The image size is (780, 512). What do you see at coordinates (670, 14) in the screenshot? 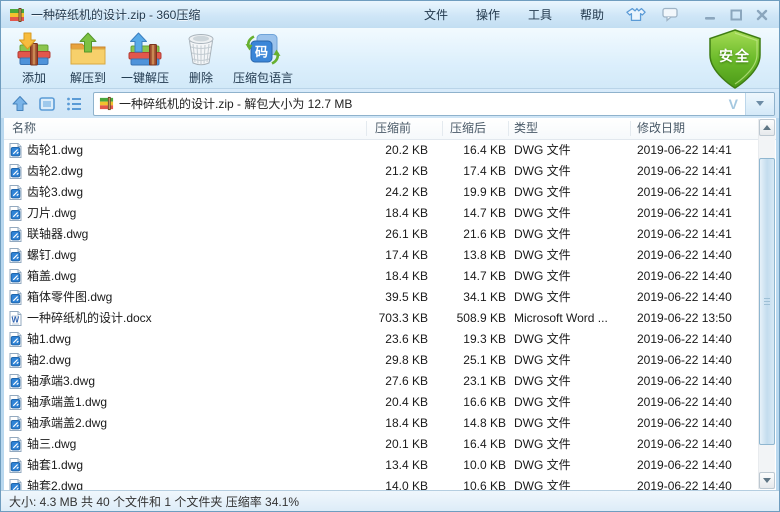
I see `feedback-icon` at bounding box center [670, 14].